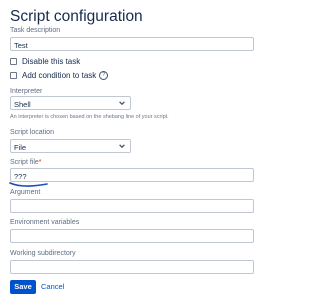 Image resolution: width=320 pixels, height=304 pixels. I want to click on add-condition-checkbox-row: Add condition to task ?, so click(59, 75).